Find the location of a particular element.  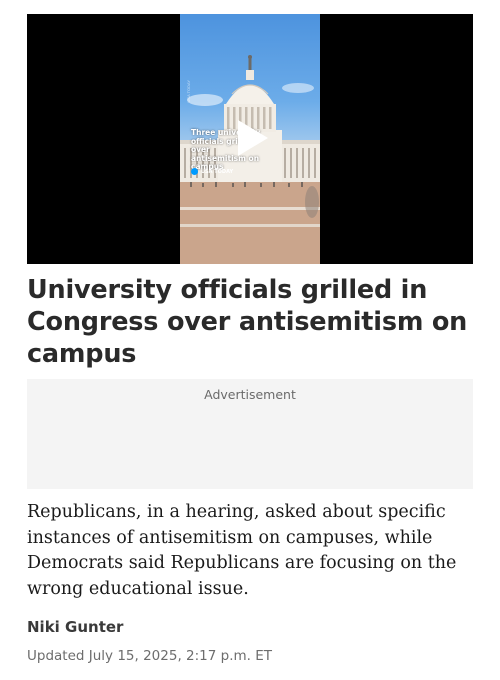

video-source-label: USA TODAY is located at coordinates (217, 171).